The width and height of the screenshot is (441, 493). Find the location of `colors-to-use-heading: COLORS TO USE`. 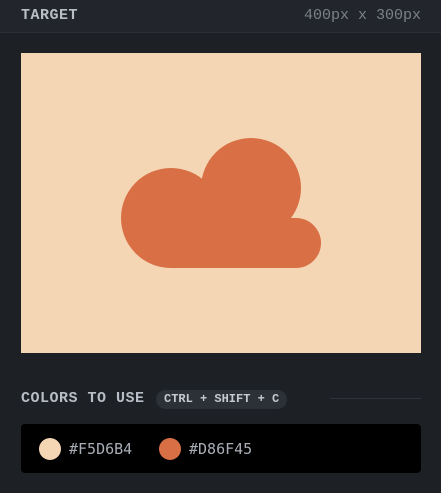

colors-to-use-heading: COLORS TO USE is located at coordinates (83, 398).